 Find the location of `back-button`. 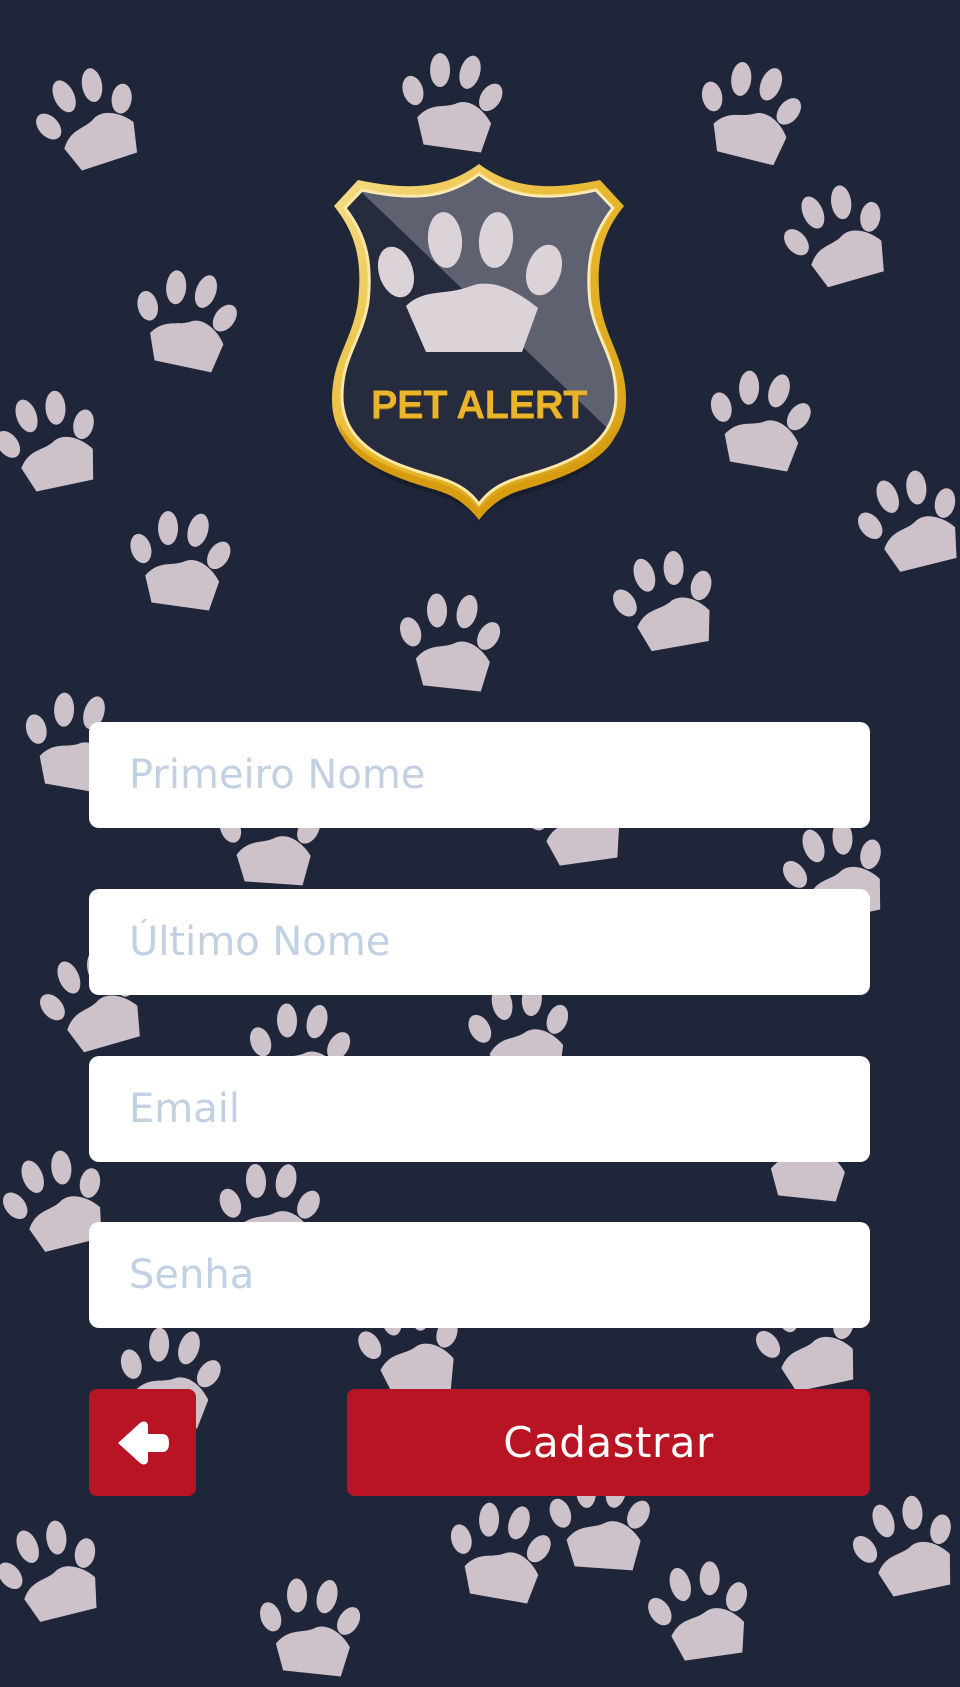

back-button is located at coordinates (142, 1442).